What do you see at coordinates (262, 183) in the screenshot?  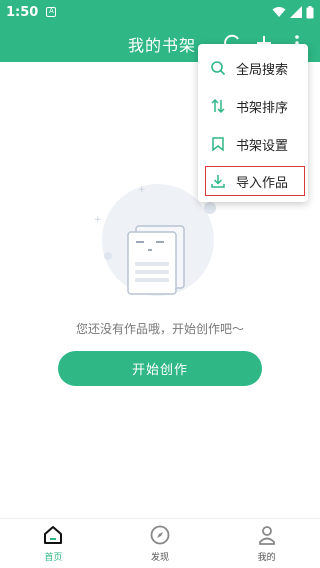 I see `menu-item-label: 导入作品` at bounding box center [262, 183].